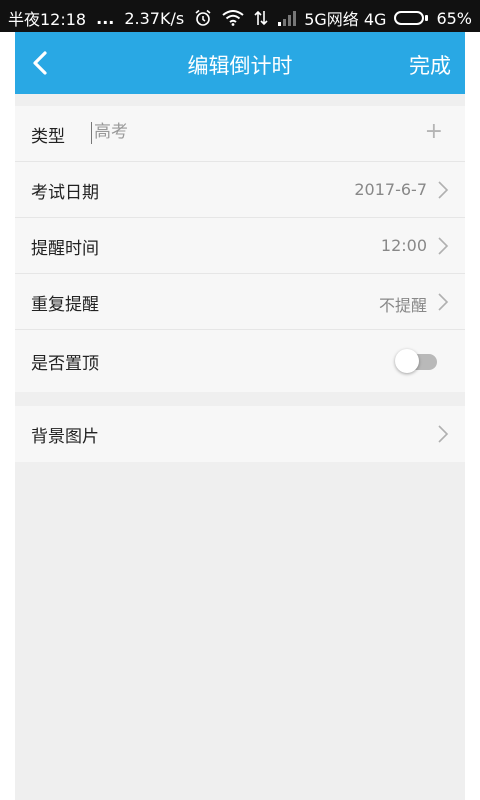 This screenshot has height=800, width=480. Describe the element at coordinates (411, 18) in the screenshot. I see `battery-icon` at that location.